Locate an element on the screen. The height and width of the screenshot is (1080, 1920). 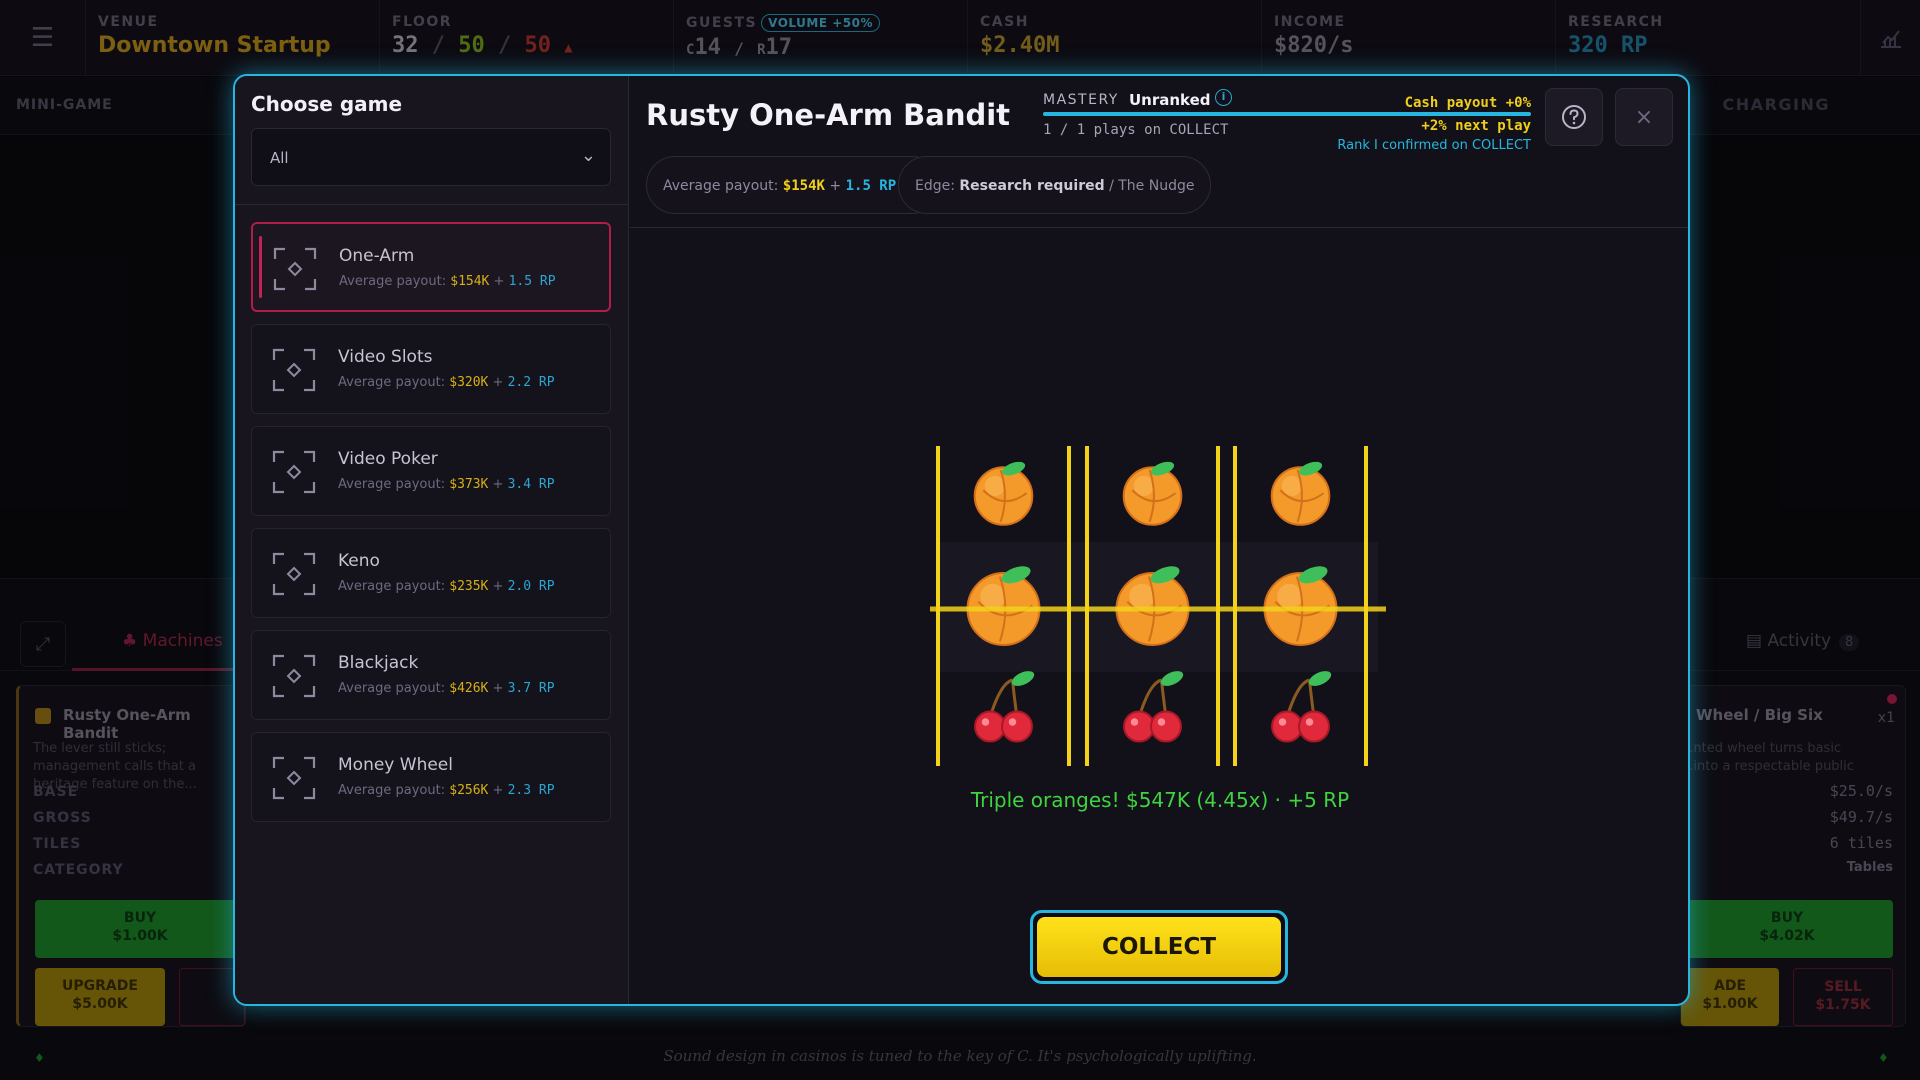
collect-label: COLLECT is located at coordinates (1159, 947).